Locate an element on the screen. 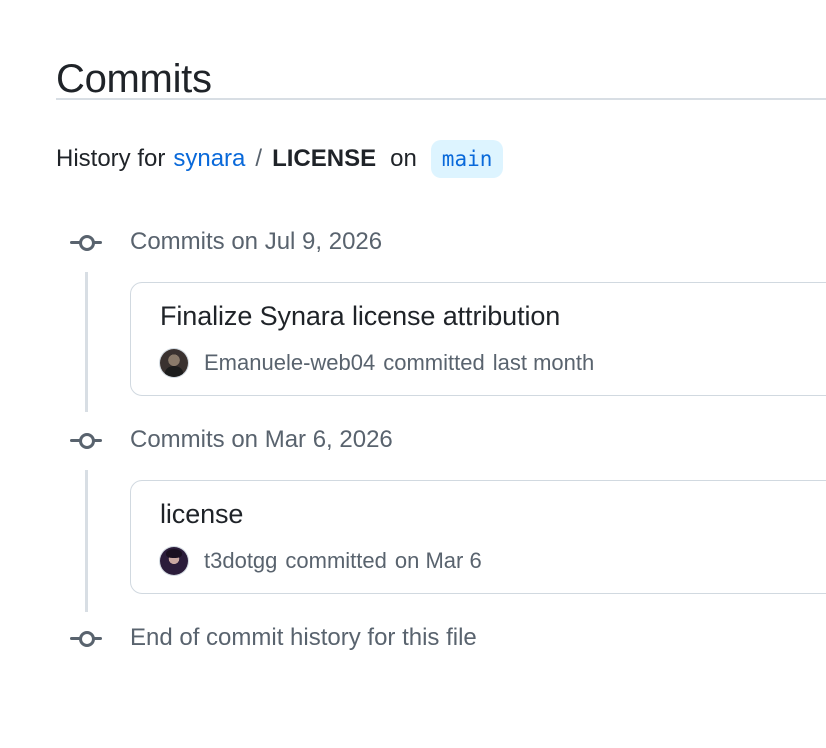 The height and width of the screenshot is (748, 826). file-name: LICENSE is located at coordinates (324, 158).